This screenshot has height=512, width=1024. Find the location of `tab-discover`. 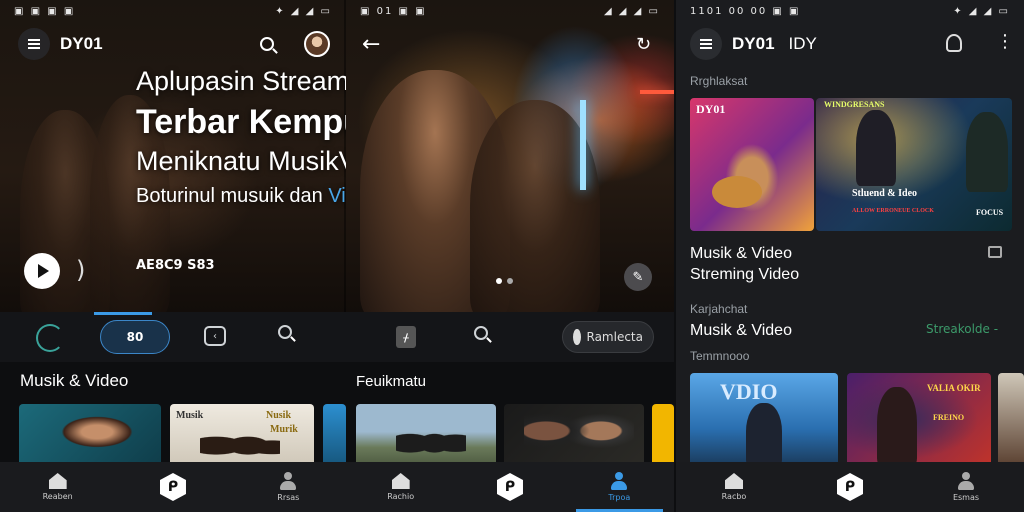

tab-discover is located at coordinates (50, 338).